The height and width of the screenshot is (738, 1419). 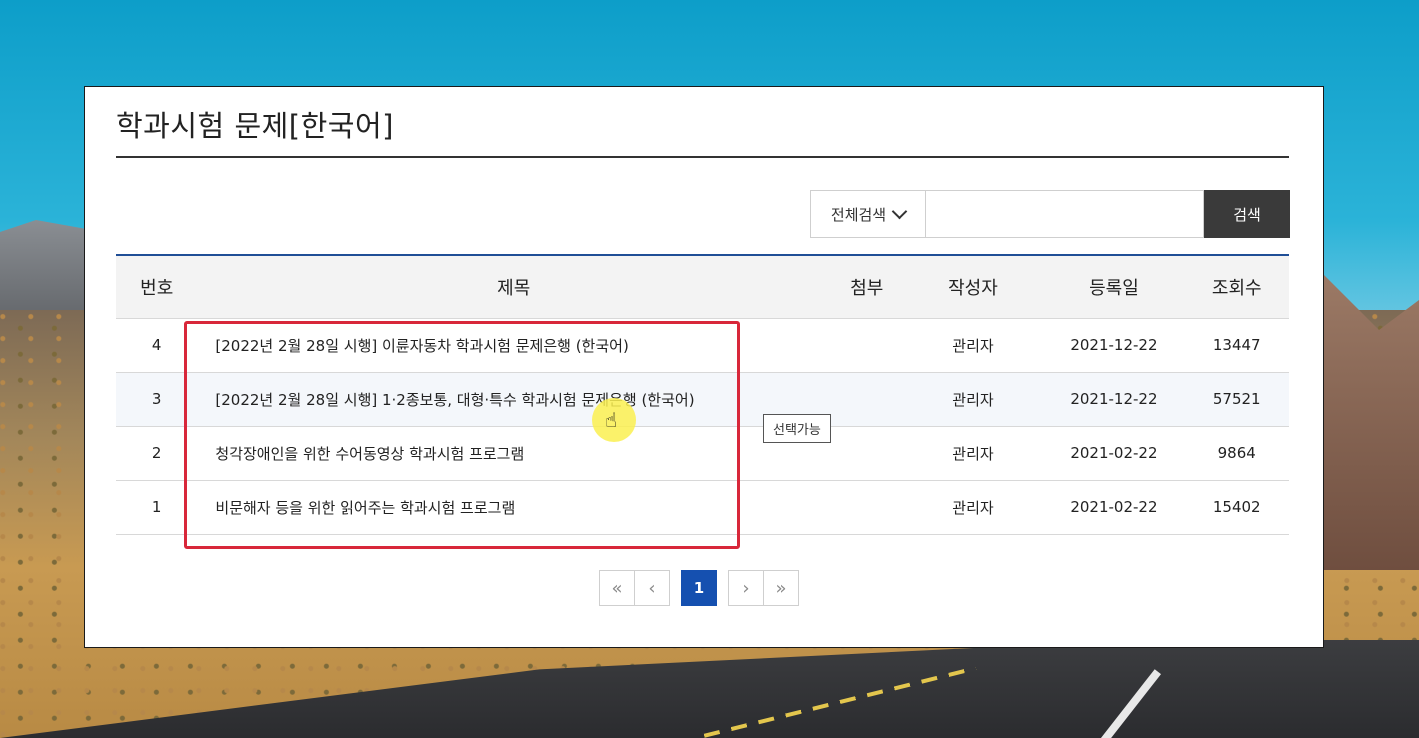 I want to click on search-scope-select: 전체검색, so click(x=868, y=214).